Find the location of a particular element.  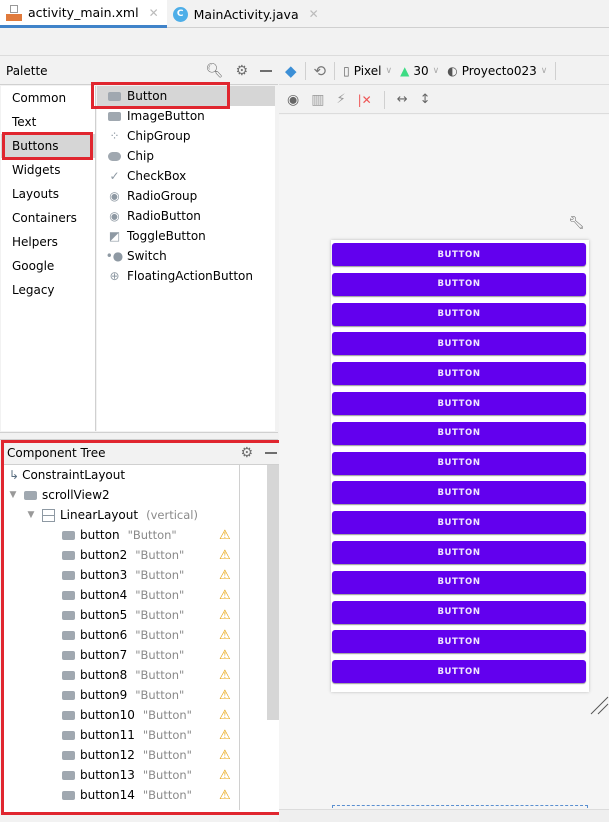

node-id: button13 is located at coordinates (107, 775).